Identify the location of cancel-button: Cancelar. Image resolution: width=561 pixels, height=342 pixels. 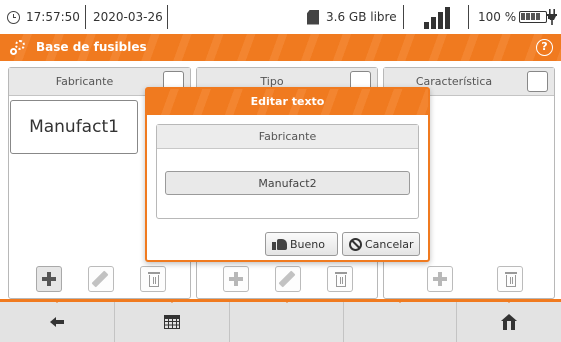
(381, 244).